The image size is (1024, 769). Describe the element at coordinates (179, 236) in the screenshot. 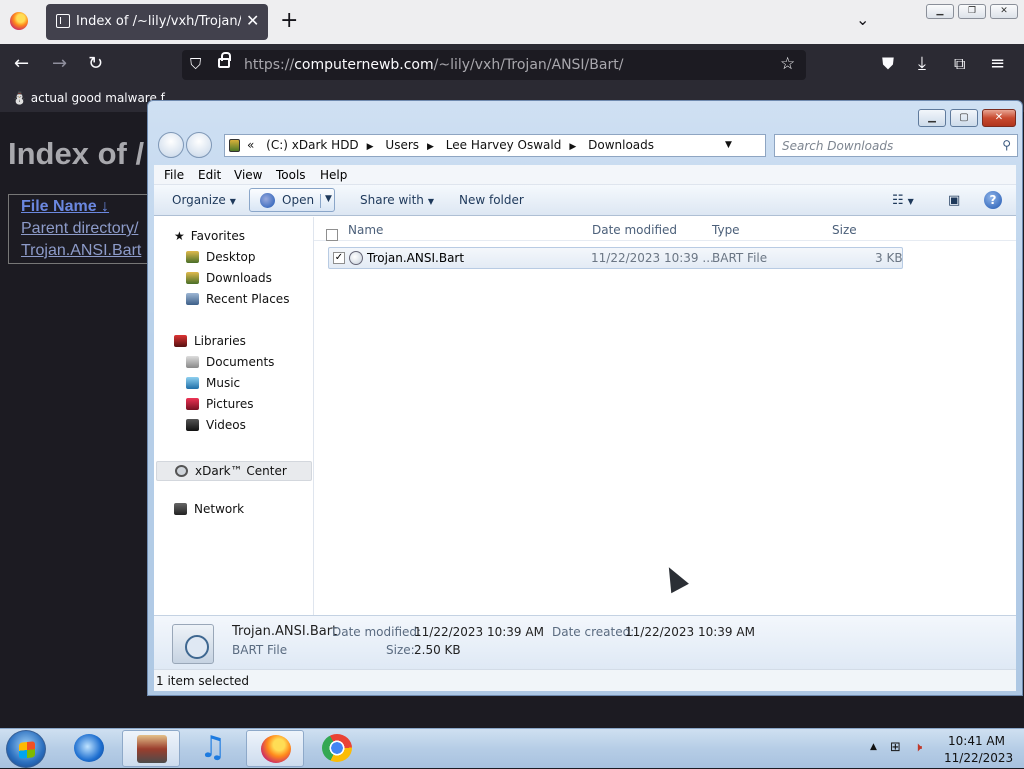

I see `star-icon: ★` at that location.